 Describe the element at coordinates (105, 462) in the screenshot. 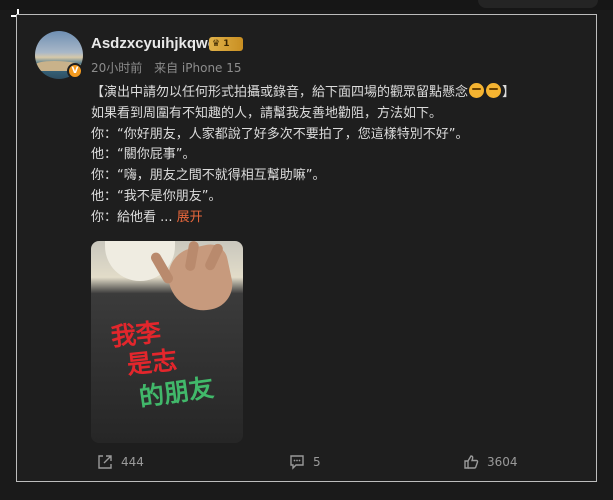

I see `share-icon` at that location.